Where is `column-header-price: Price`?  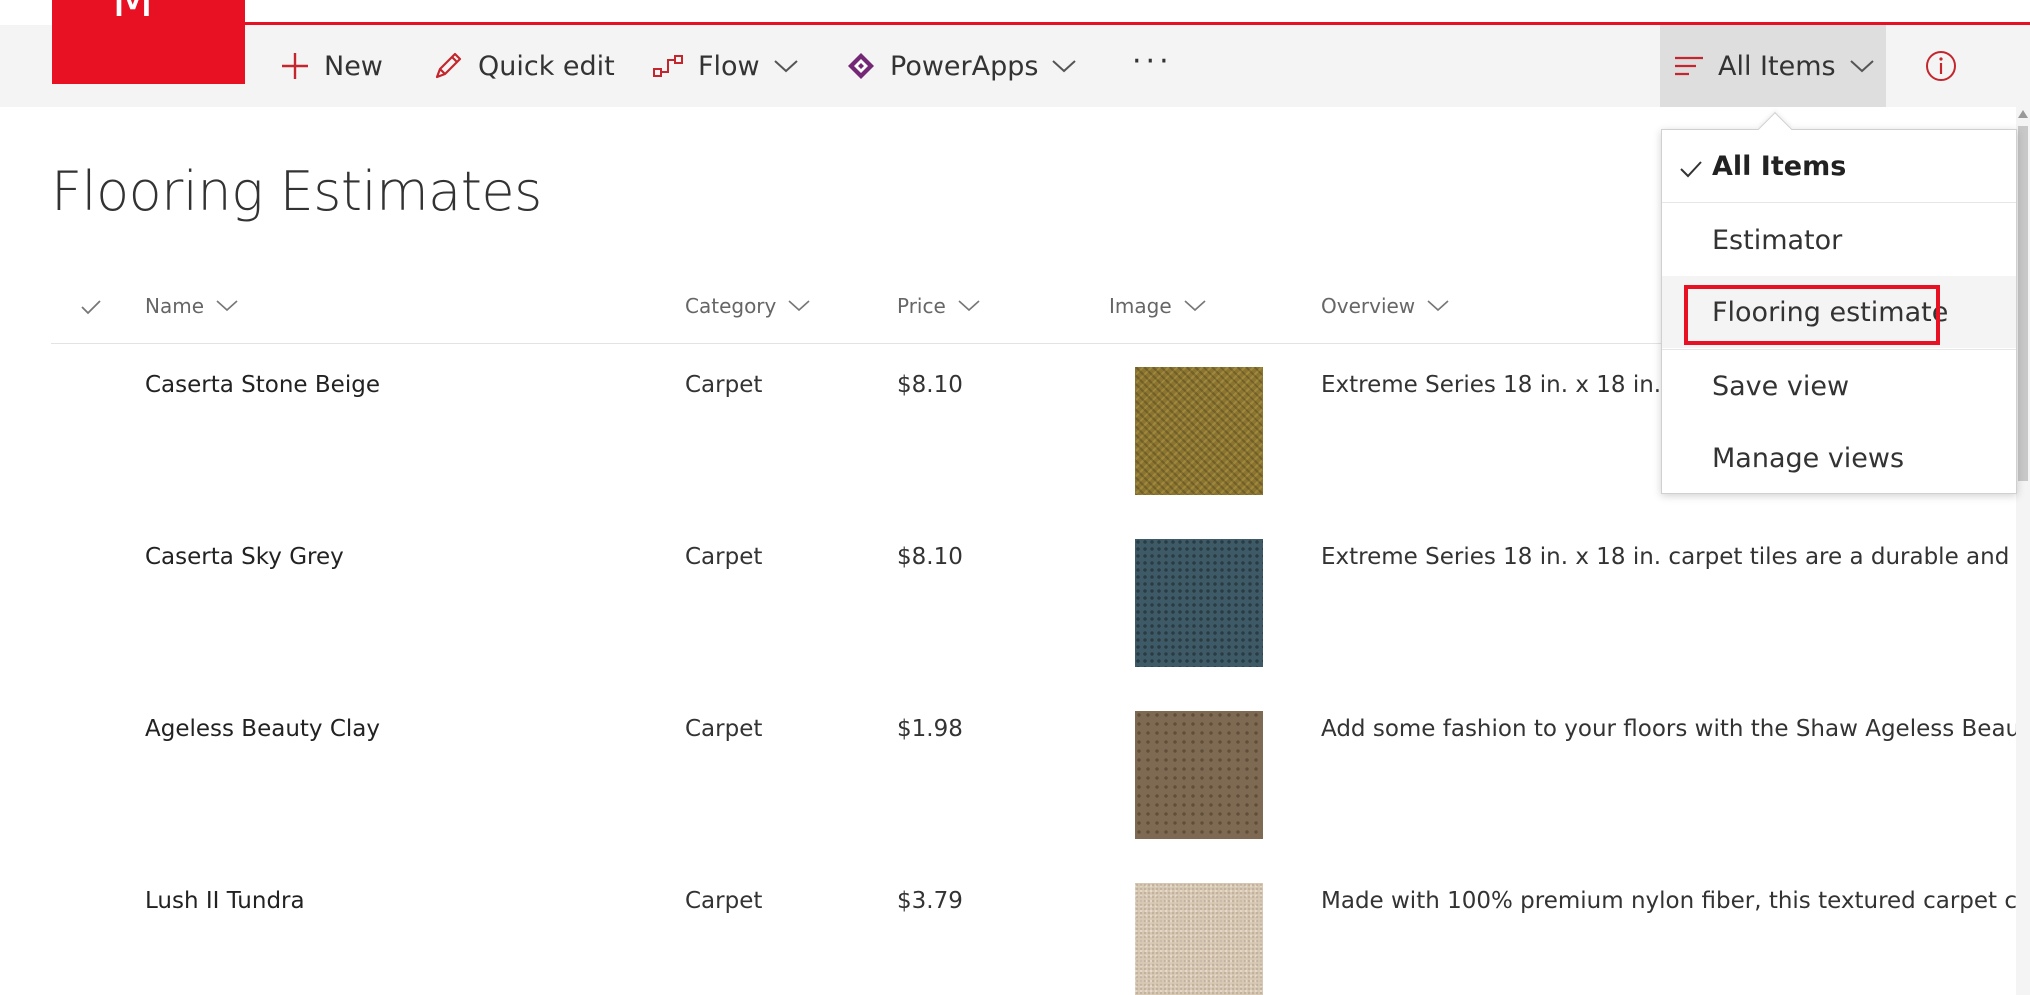 column-header-price: Price is located at coordinates (938, 306).